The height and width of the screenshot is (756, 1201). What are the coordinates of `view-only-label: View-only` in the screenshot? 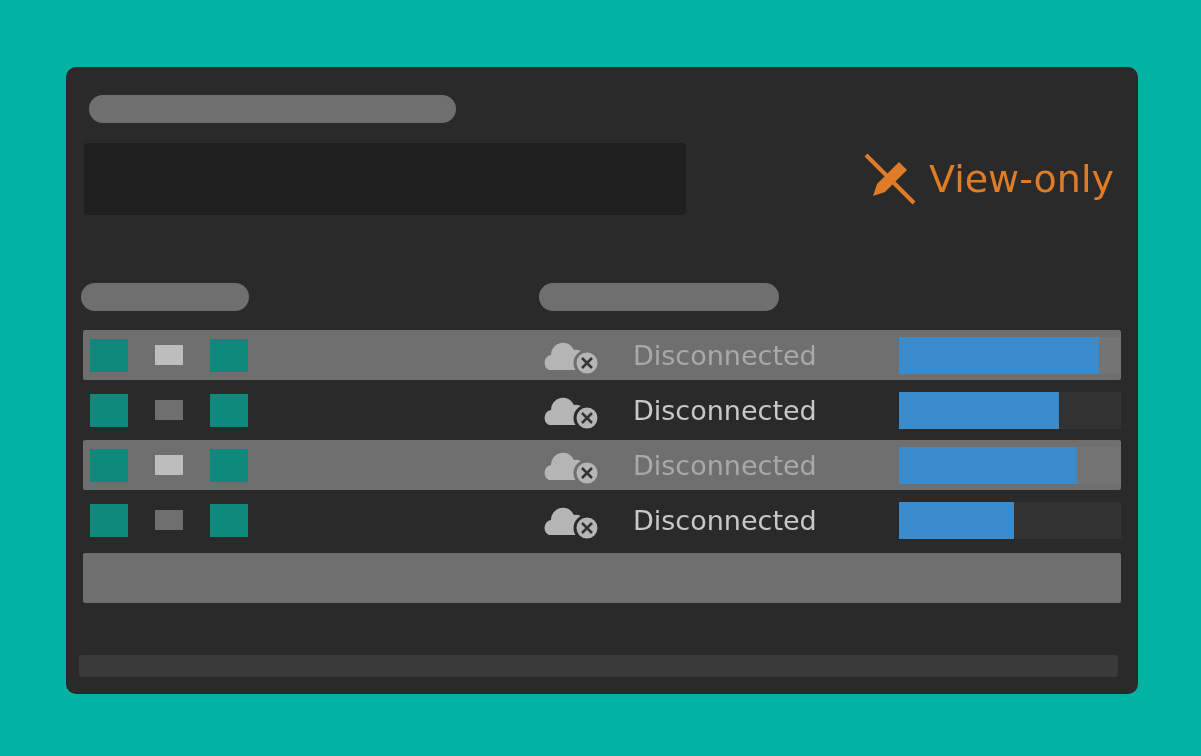 It's located at (1021, 179).